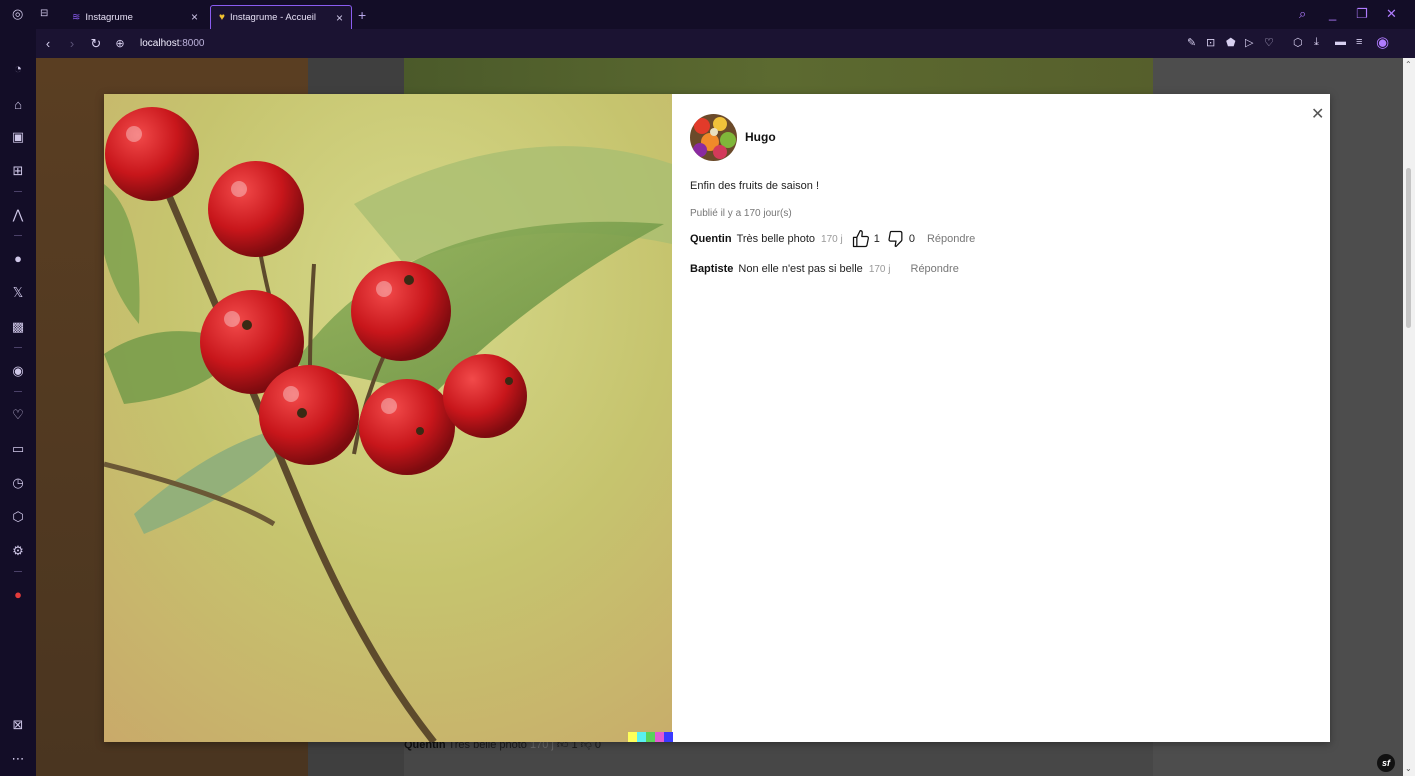 This screenshot has width=1415, height=776. What do you see at coordinates (273, 17) in the screenshot?
I see `tab-label: Instagrume - Accueil` at bounding box center [273, 17].